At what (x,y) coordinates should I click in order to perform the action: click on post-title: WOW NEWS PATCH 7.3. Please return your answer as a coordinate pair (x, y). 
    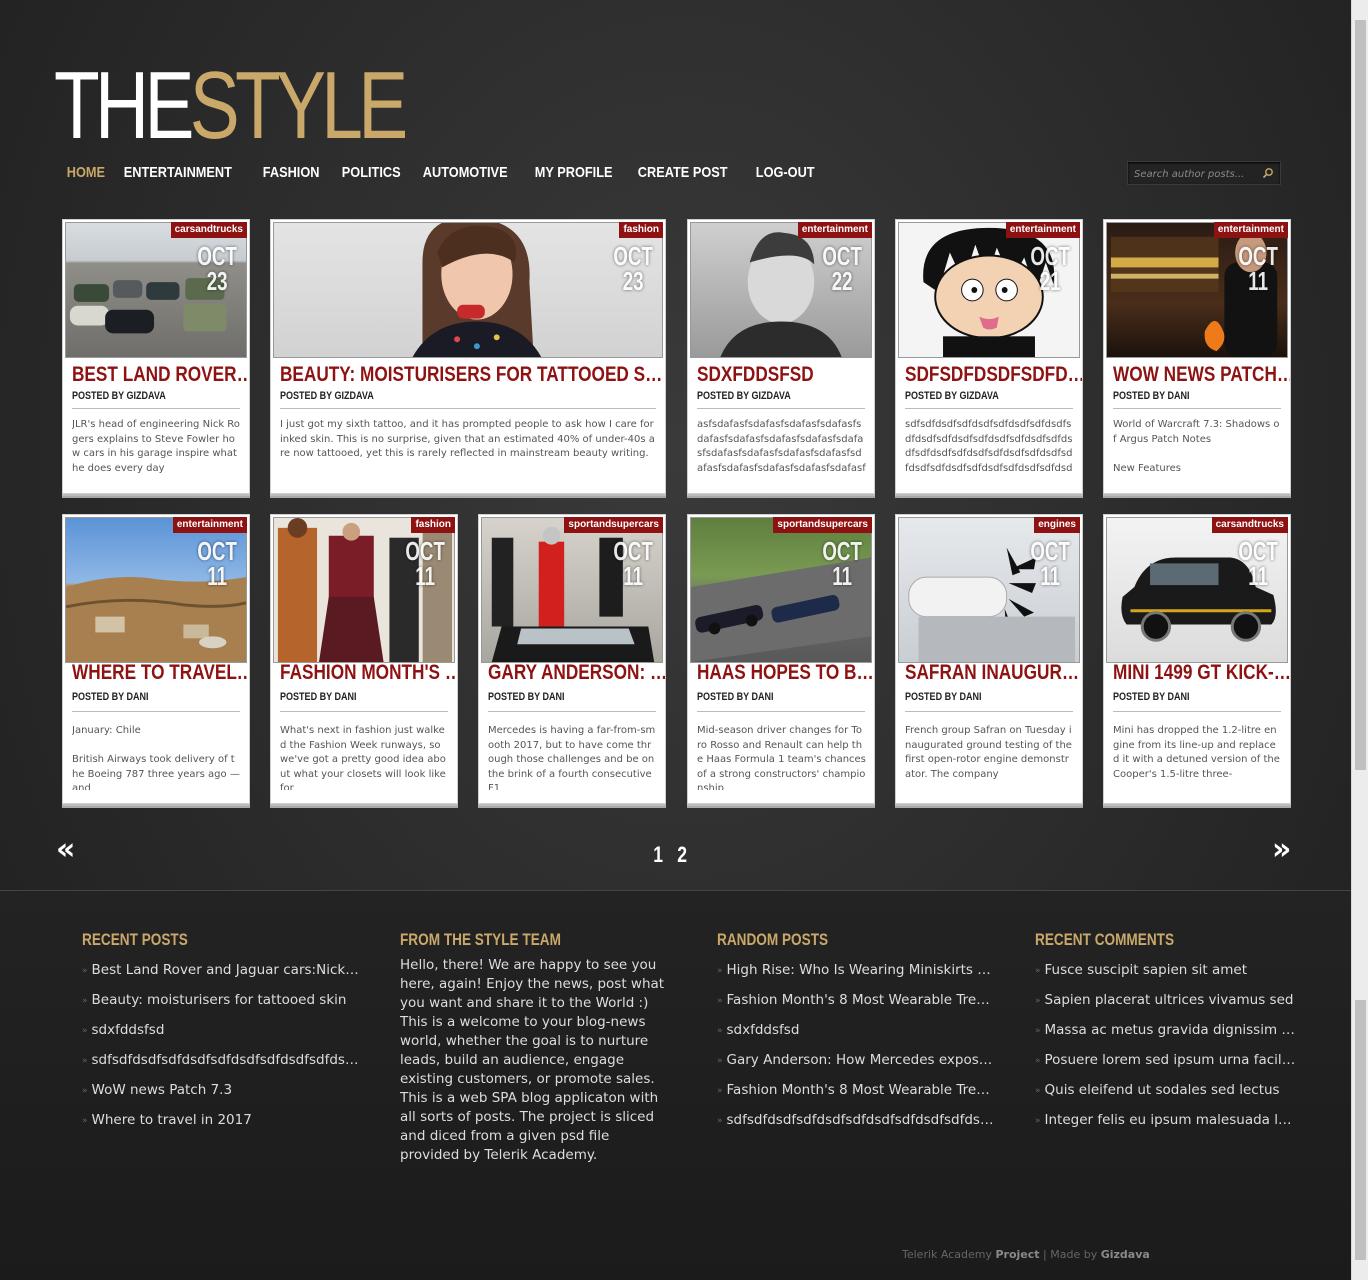
    Looking at the image, I should click on (1201, 375).